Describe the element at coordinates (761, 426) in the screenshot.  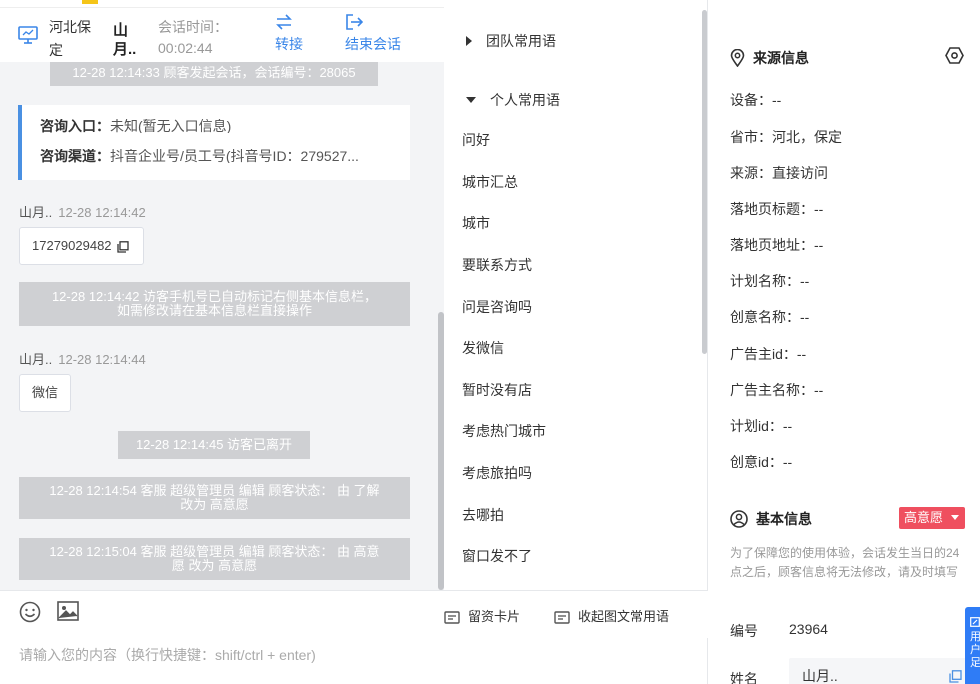
I see `source-row-plan-id: 计划id：--` at that location.